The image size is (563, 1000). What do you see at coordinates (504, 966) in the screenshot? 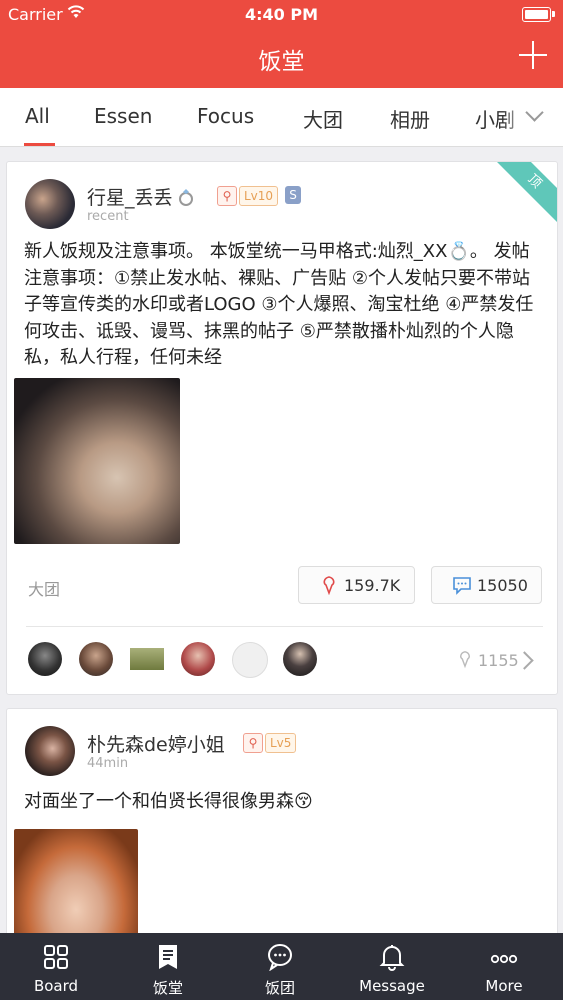
I see `tab-more: More` at bounding box center [504, 966].